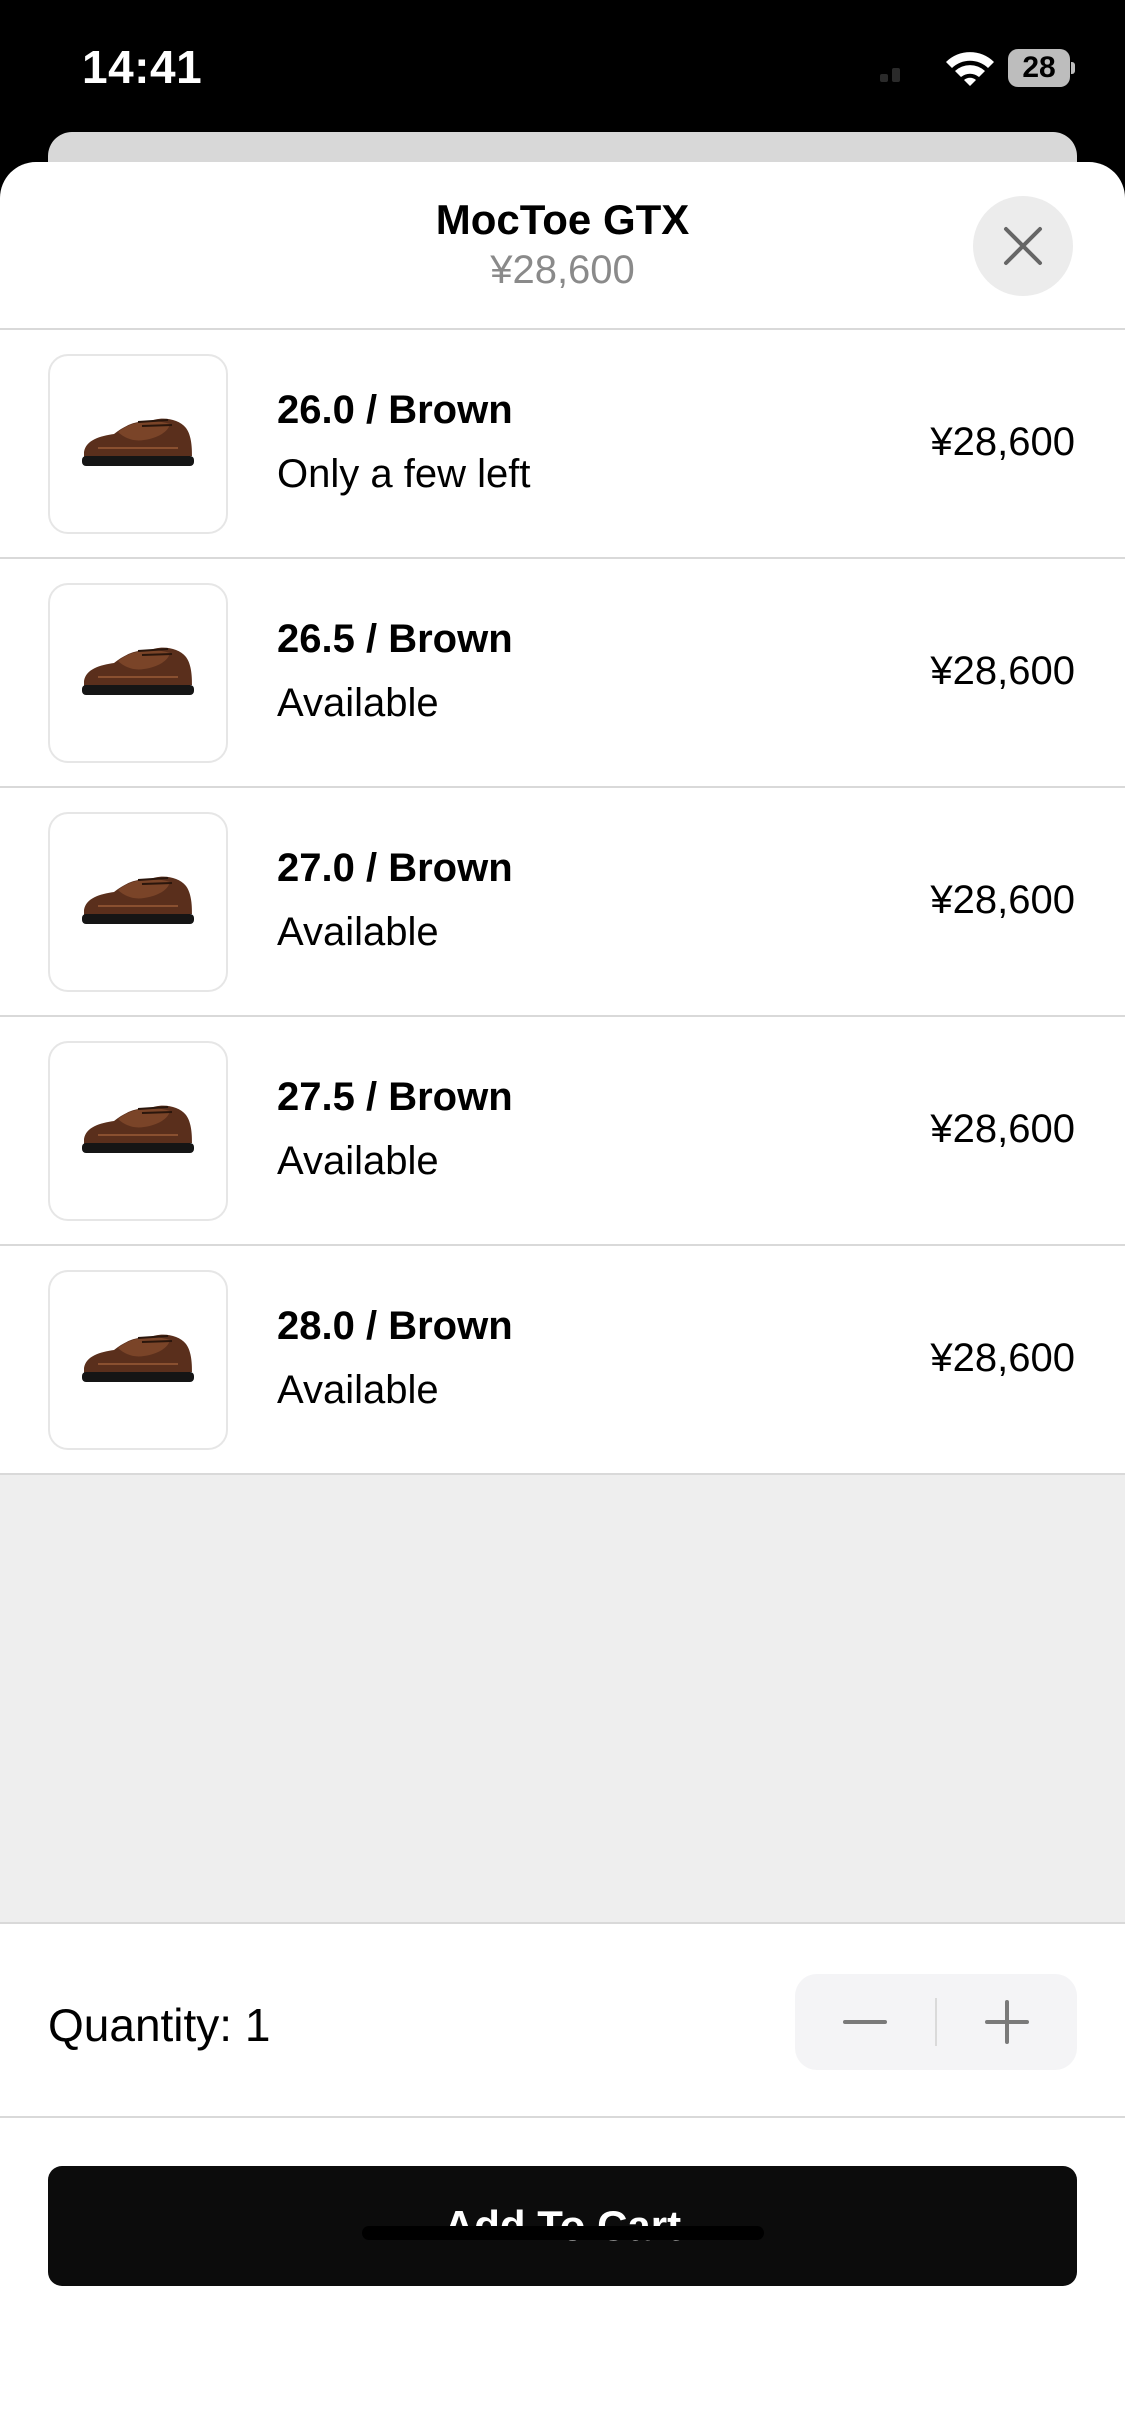 This screenshot has height=2436, width=1125. I want to click on battery-level: 28, so click(1039, 67).